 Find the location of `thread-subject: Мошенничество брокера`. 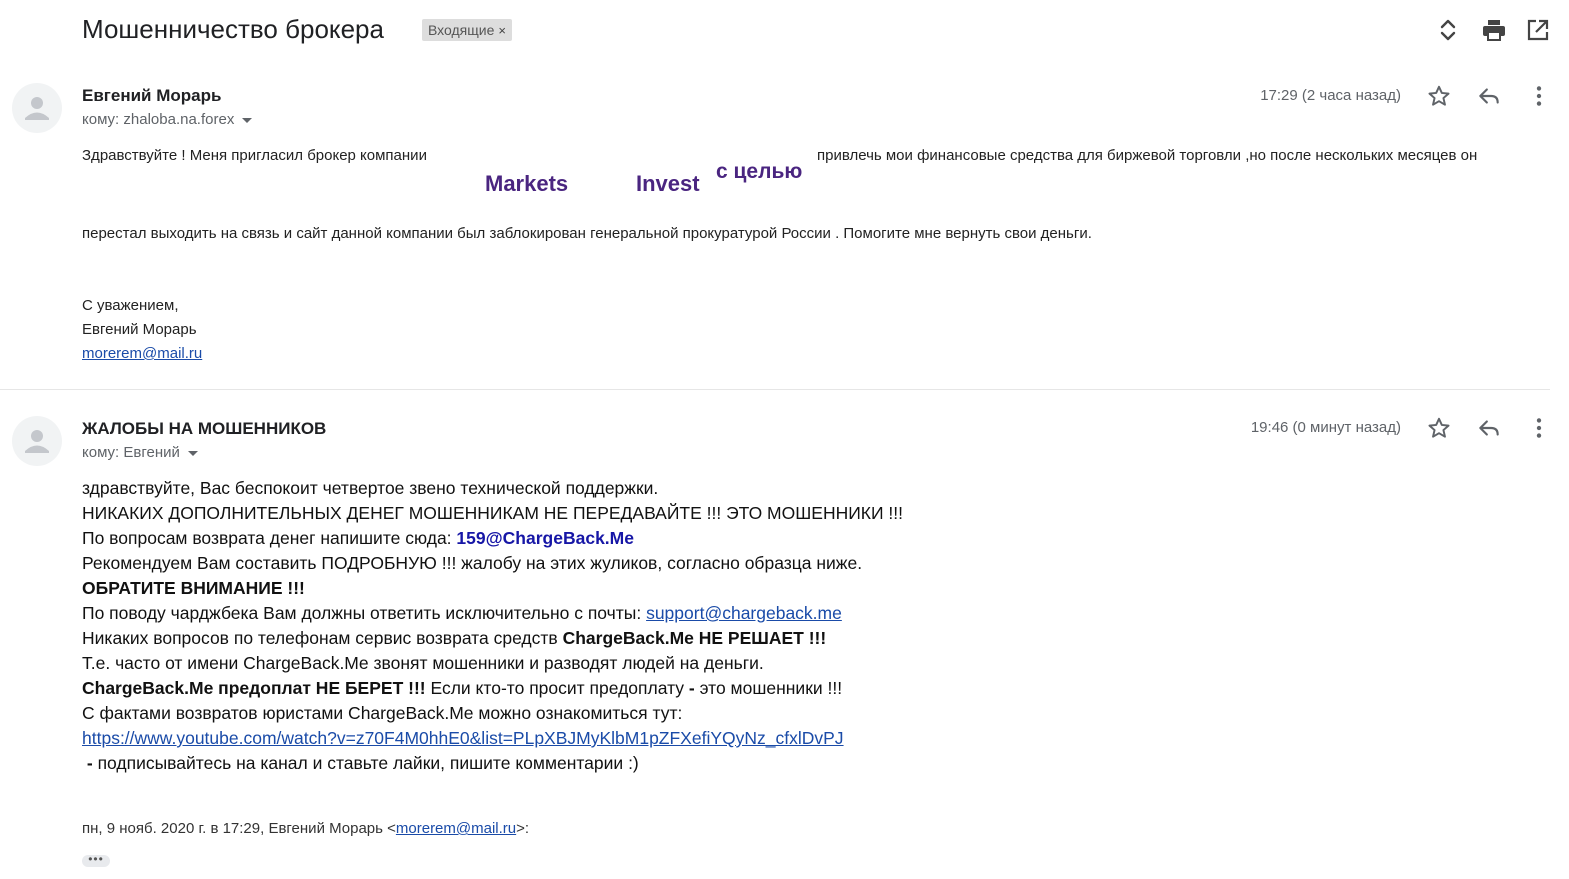

thread-subject: Мошенничество брокера is located at coordinates (233, 29).